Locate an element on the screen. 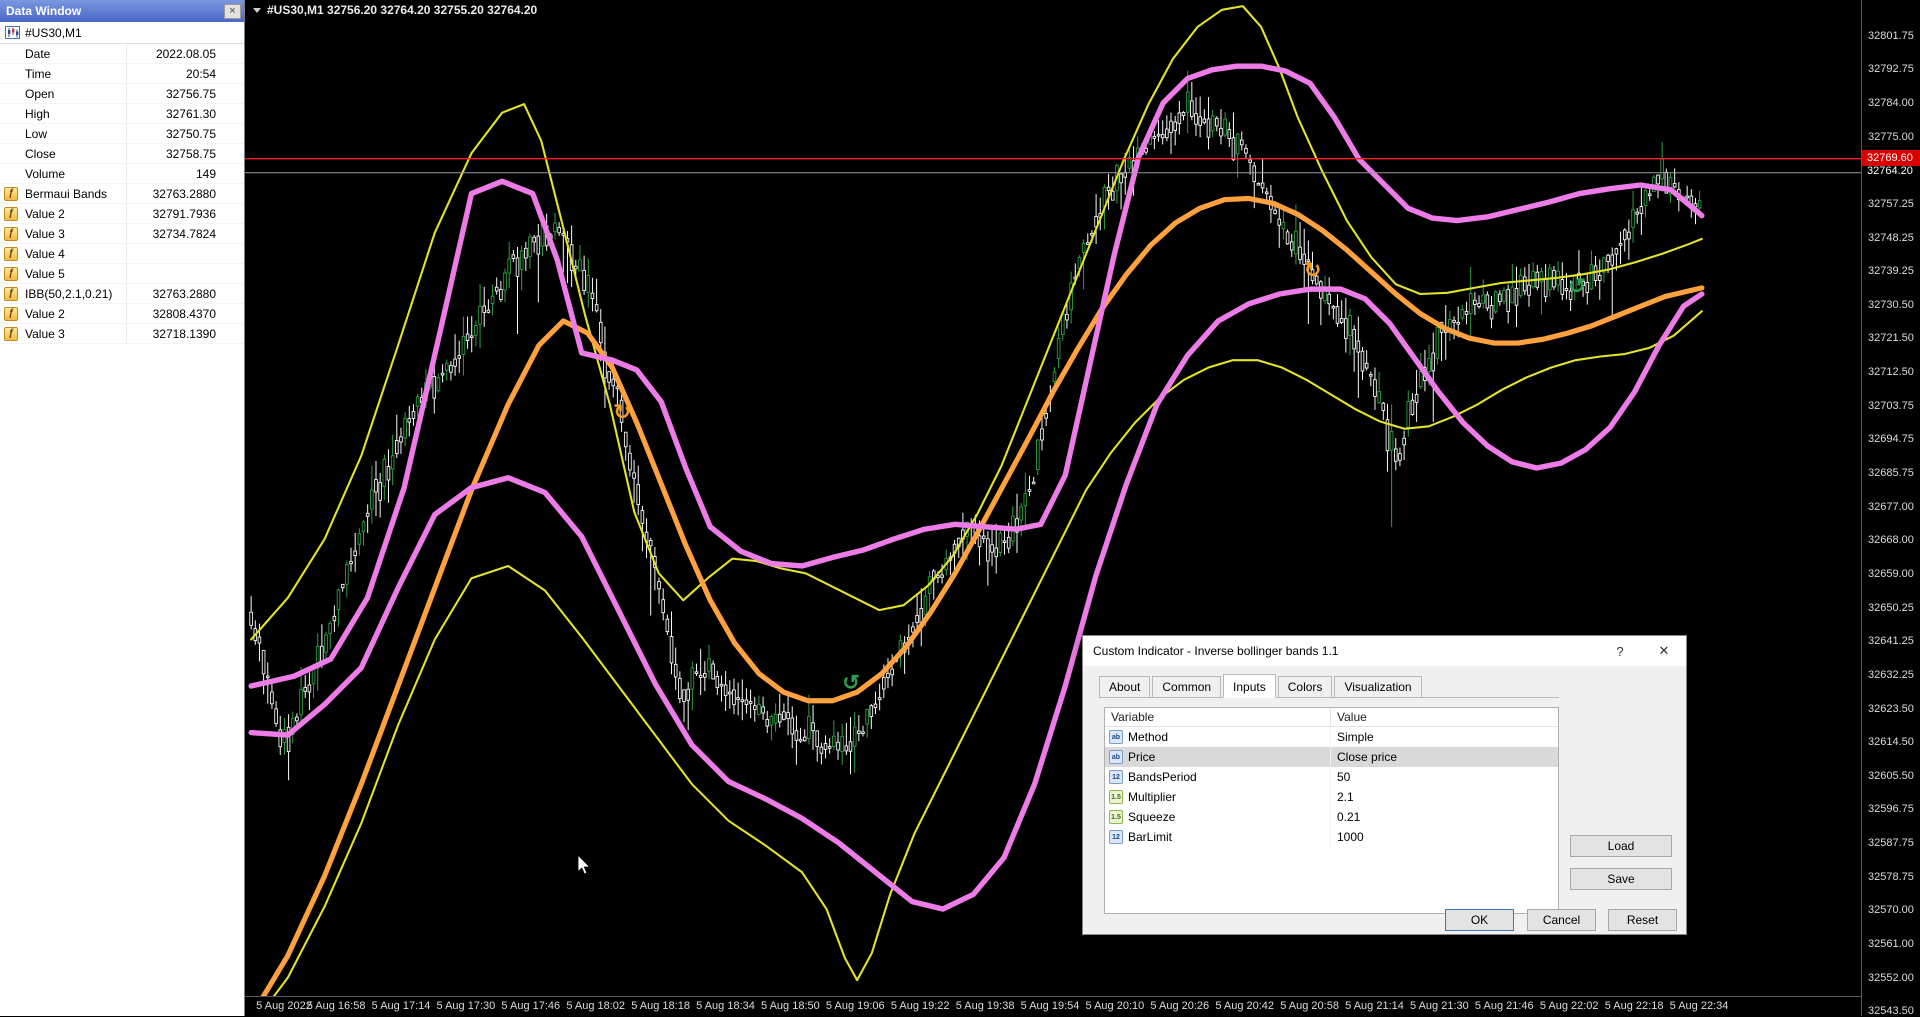  data-window-row: Date 2022.08.05 is located at coordinates (122, 54).